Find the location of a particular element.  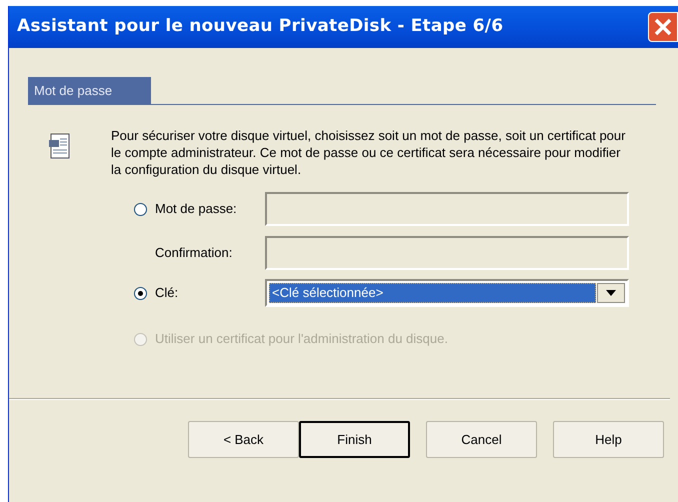

option-label: Clé: is located at coordinates (166, 293).